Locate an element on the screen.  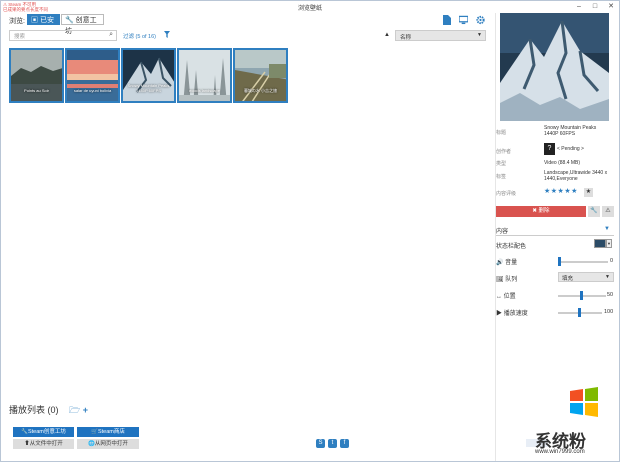
globe-icon: 🌐 is located at coordinates (91, 444).